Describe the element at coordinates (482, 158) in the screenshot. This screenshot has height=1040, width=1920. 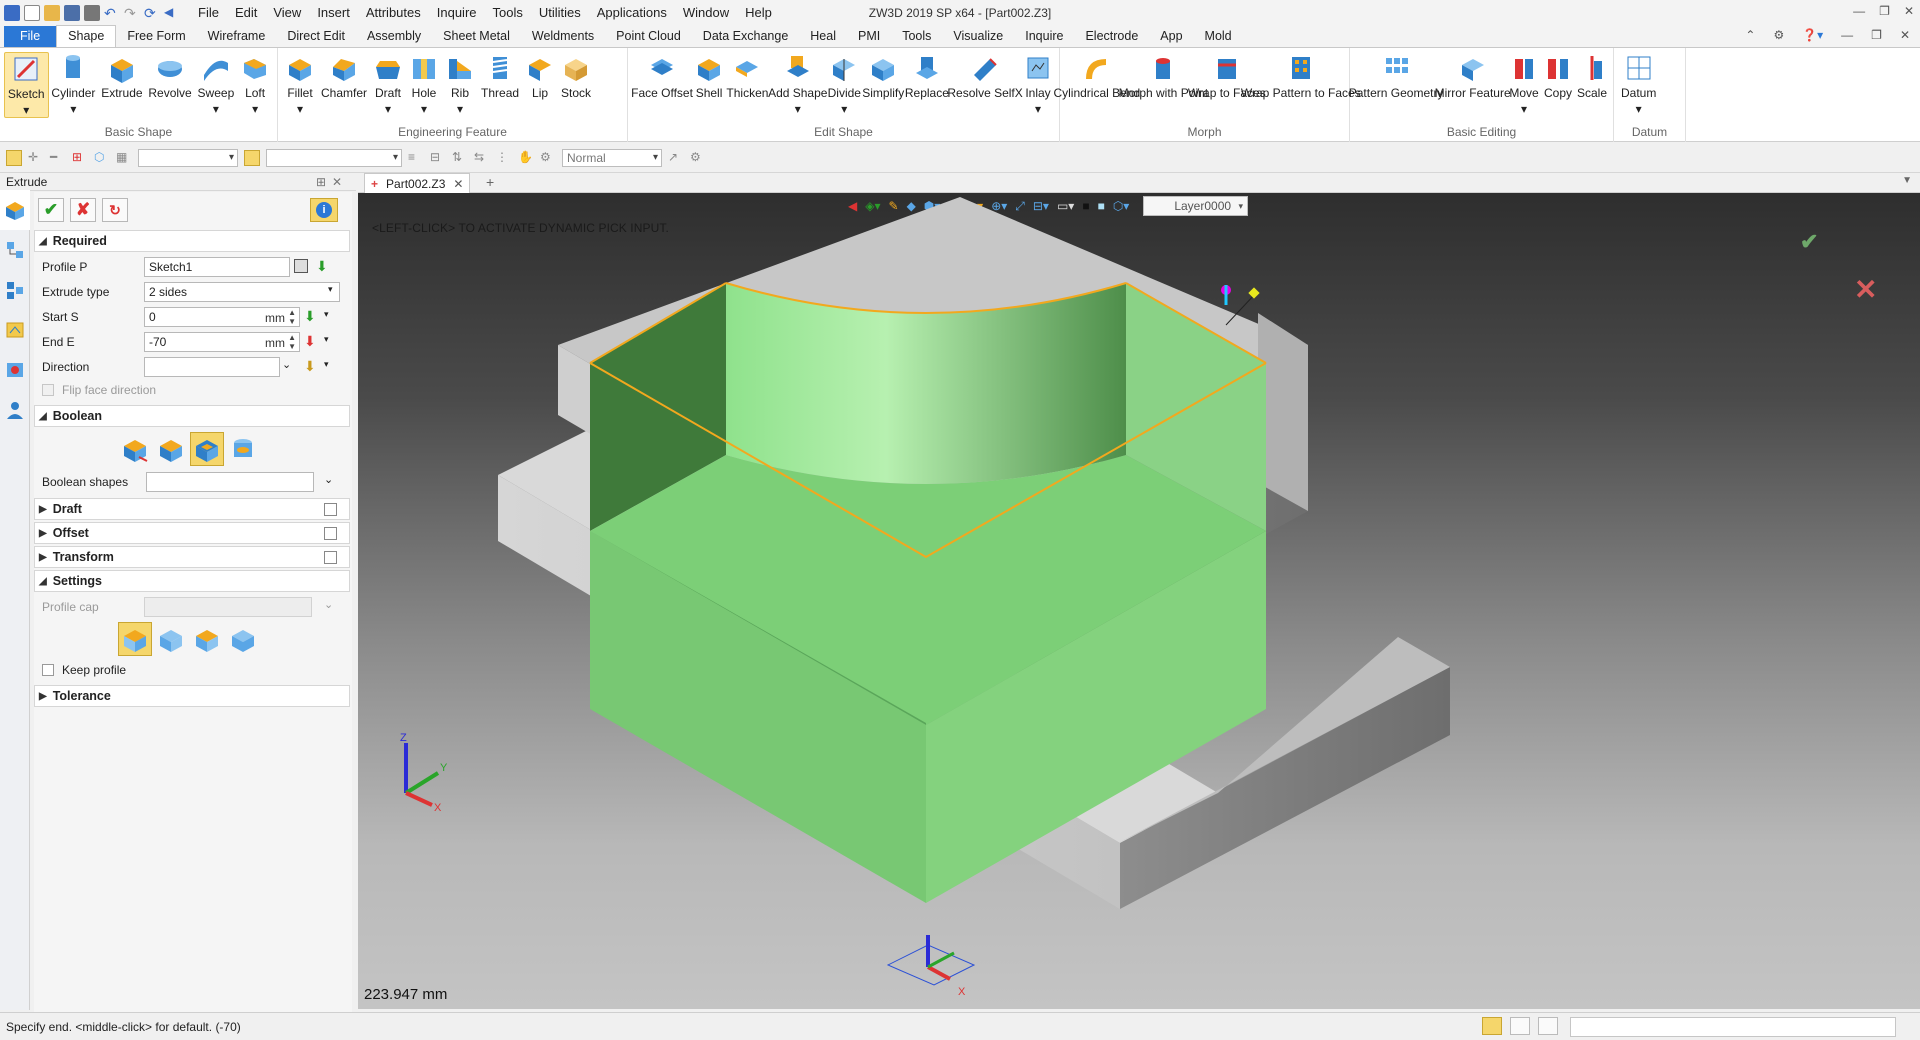
I see `toolbar-tool-d-icon: ⇆` at that location.